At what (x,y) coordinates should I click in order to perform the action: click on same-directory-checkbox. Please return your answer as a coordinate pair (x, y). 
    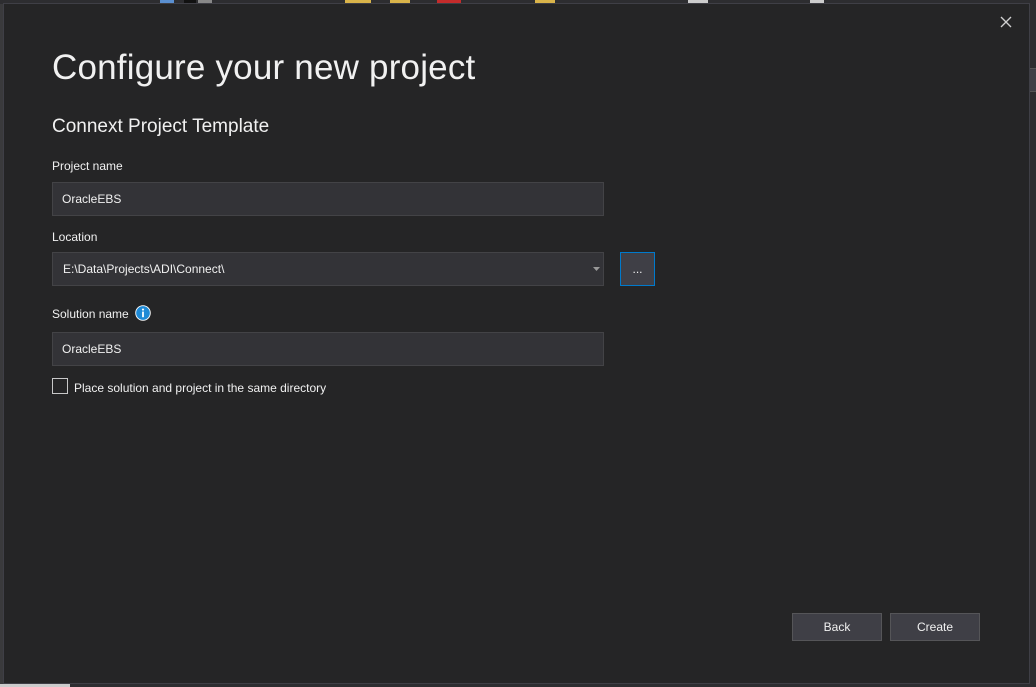
    Looking at the image, I should click on (60, 386).